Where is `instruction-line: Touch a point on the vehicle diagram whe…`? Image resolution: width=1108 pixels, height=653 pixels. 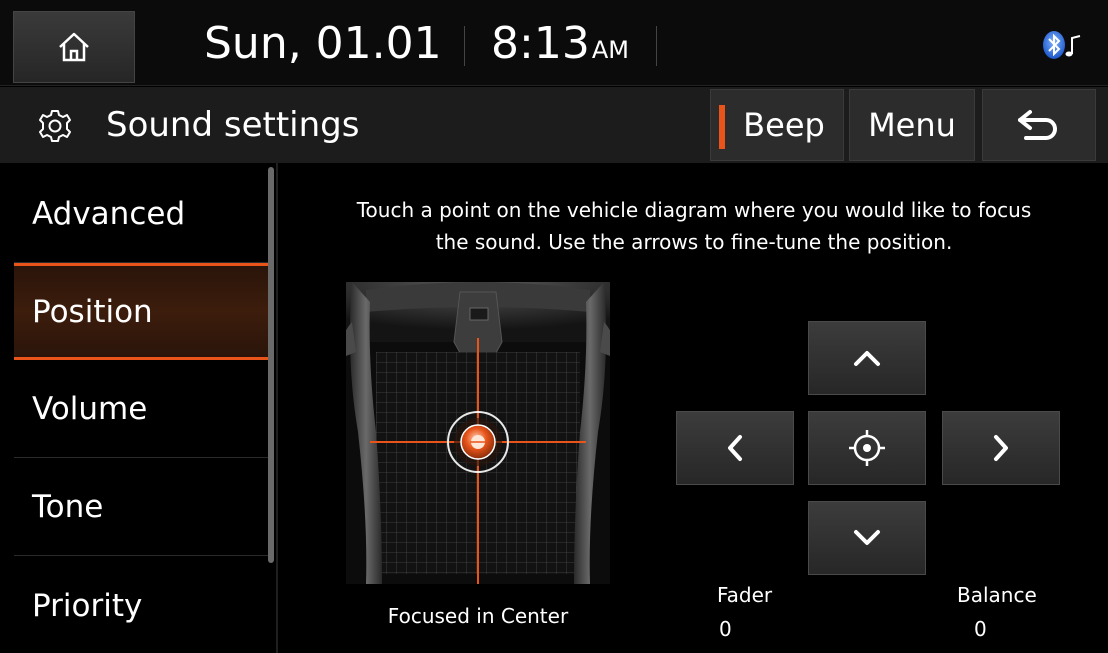 instruction-line: Touch a point on the vehicle diagram whe… is located at coordinates (694, 210).